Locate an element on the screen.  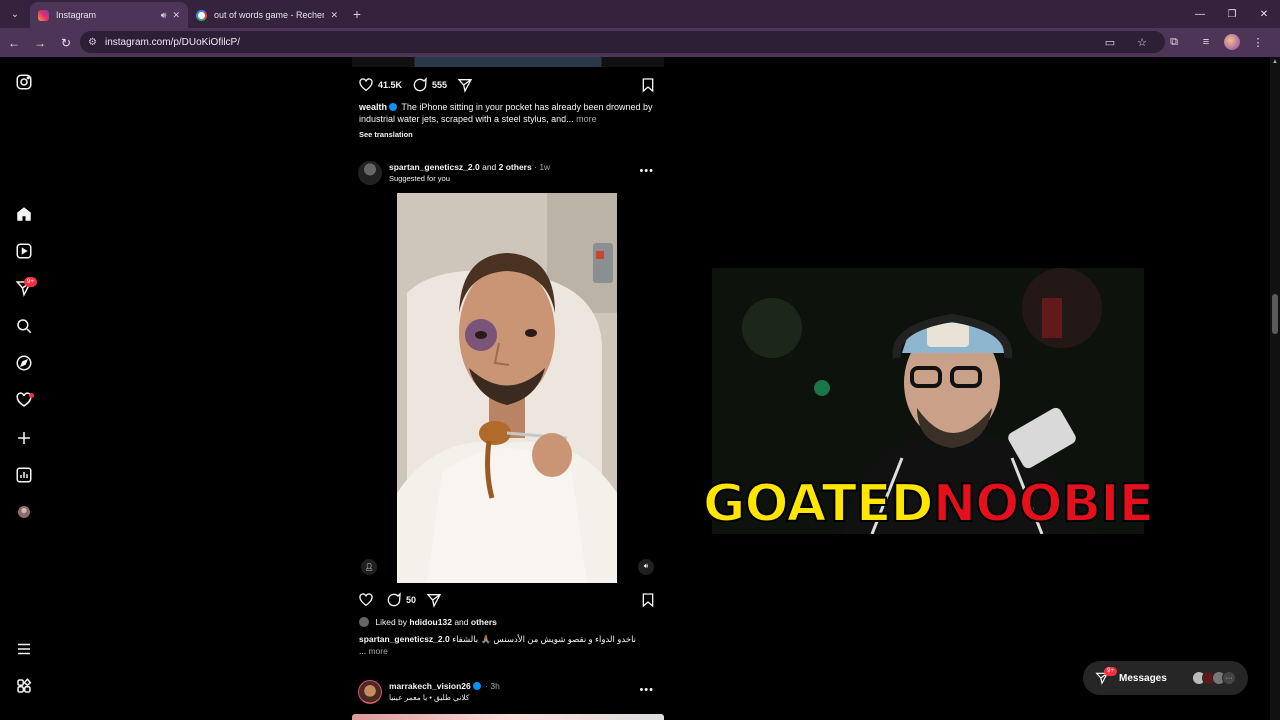
brand-part-red: NOOBIE is located at coordinates (1043, 504).